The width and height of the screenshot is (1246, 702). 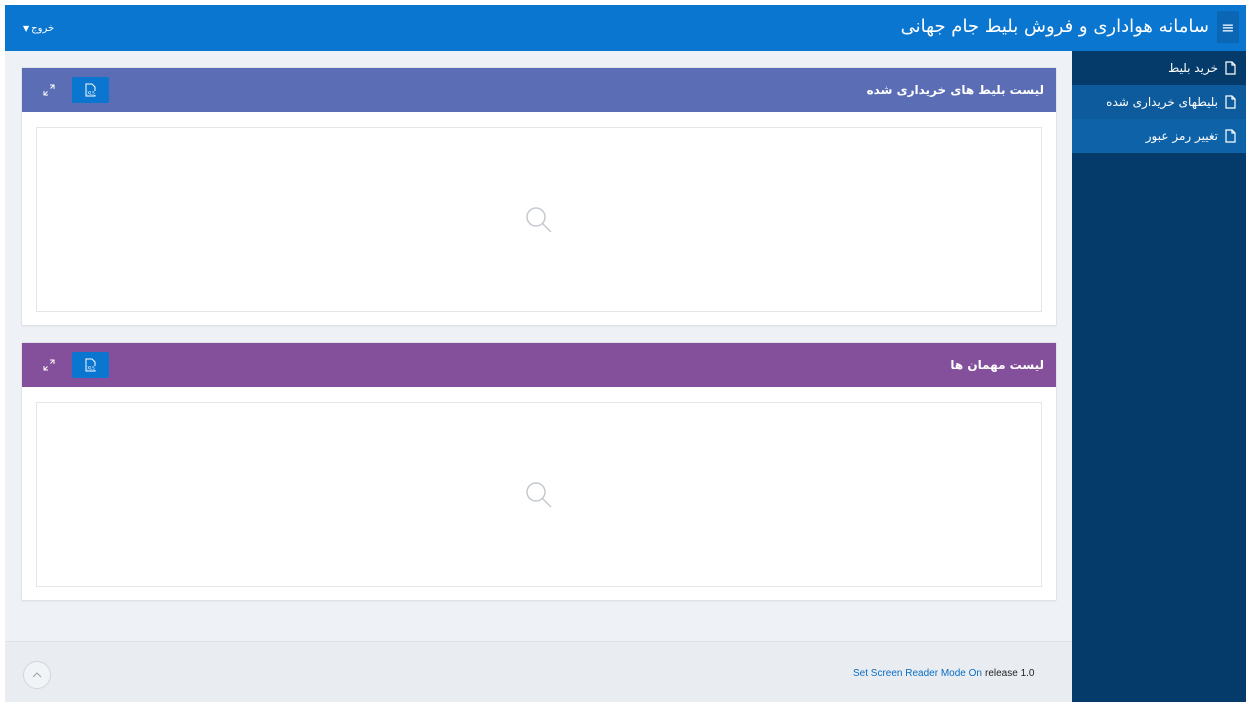 What do you see at coordinates (1162, 102) in the screenshot?
I see `sidebar-item-label: بلیطهای خریداری شده` at bounding box center [1162, 102].